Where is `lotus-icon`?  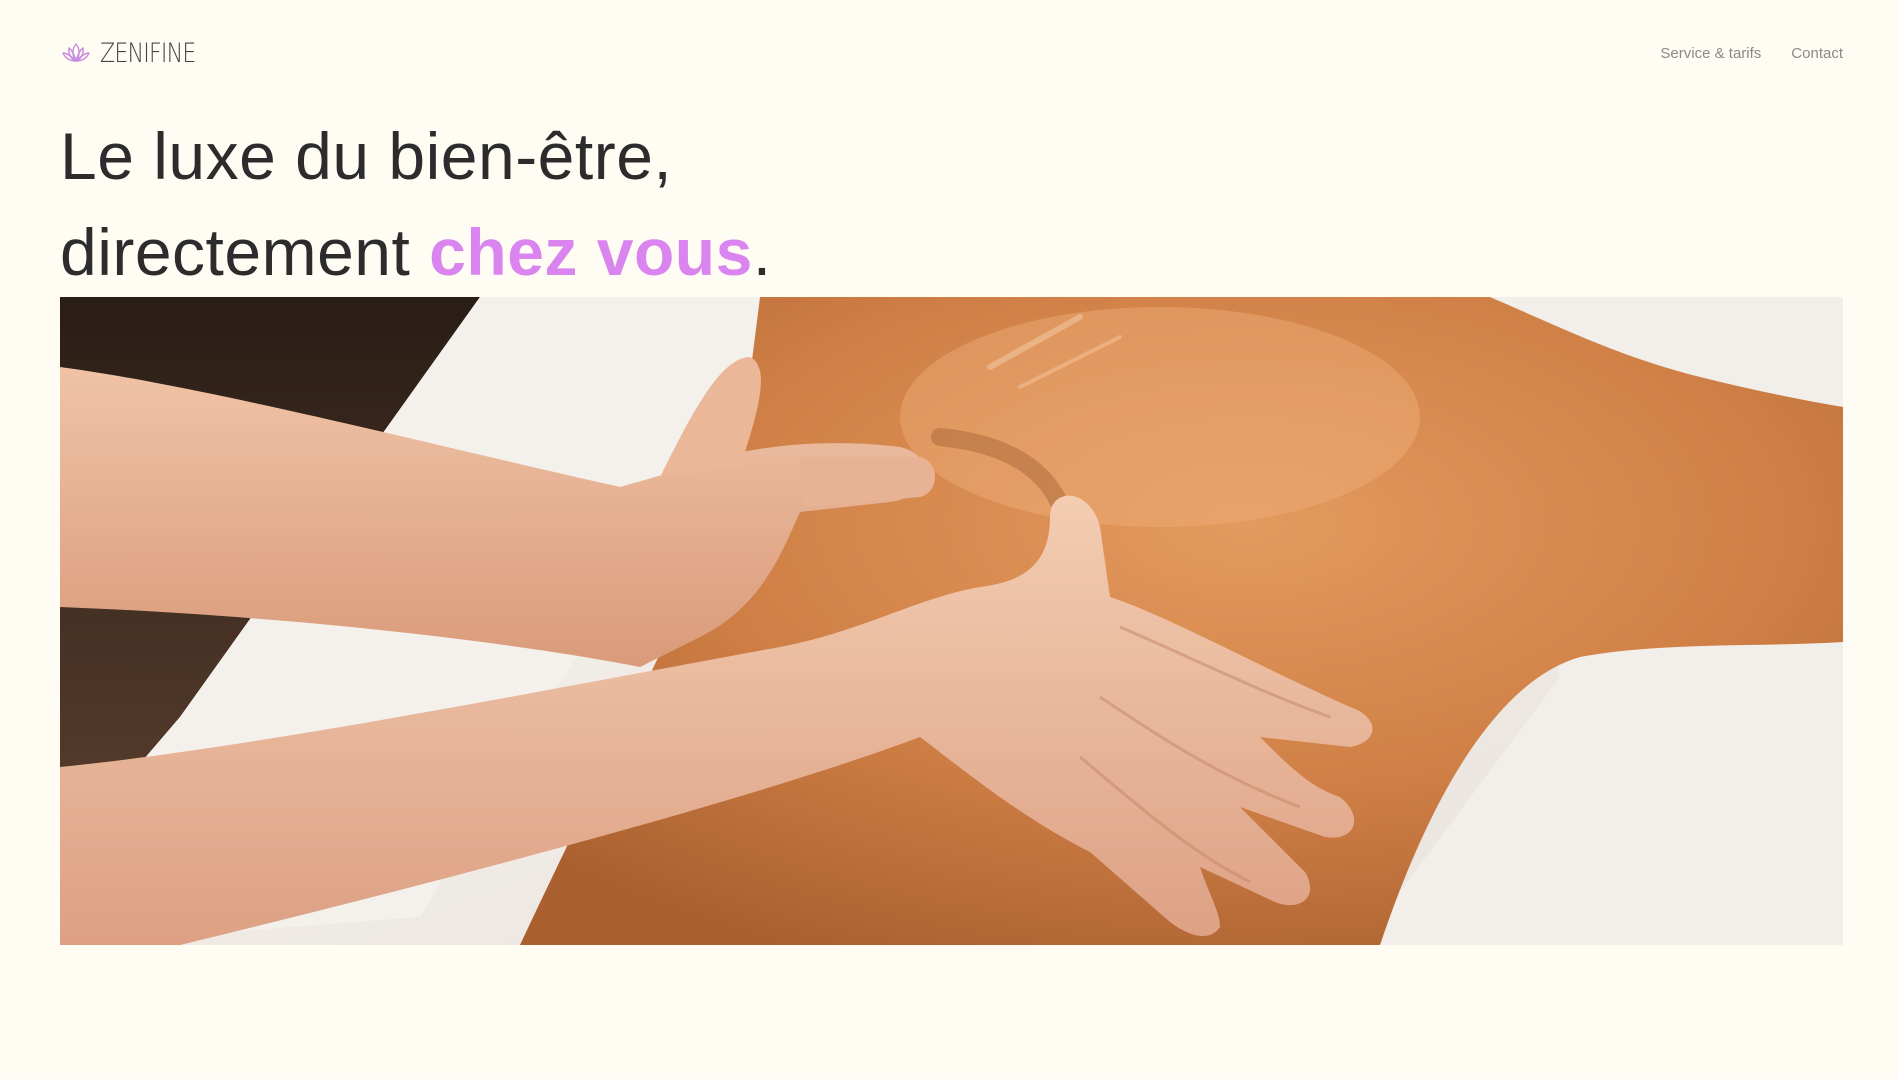
lotus-icon is located at coordinates (76, 53).